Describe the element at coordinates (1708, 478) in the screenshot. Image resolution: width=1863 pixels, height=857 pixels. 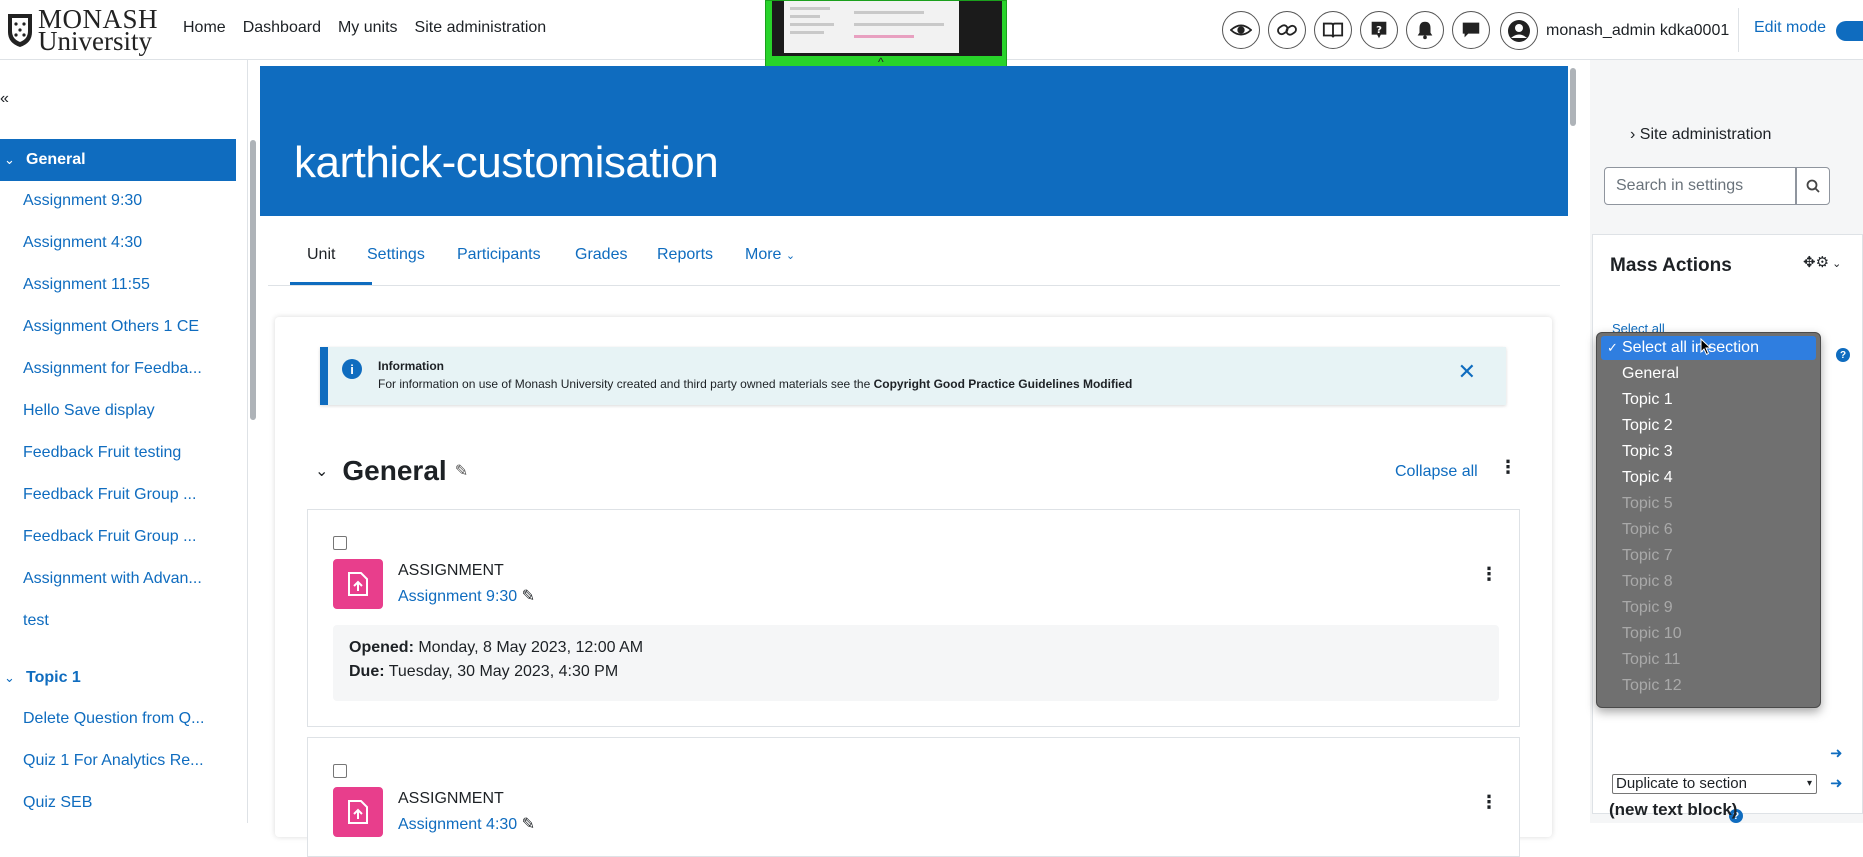
I see `dropdown-option: Topic 4` at that location.